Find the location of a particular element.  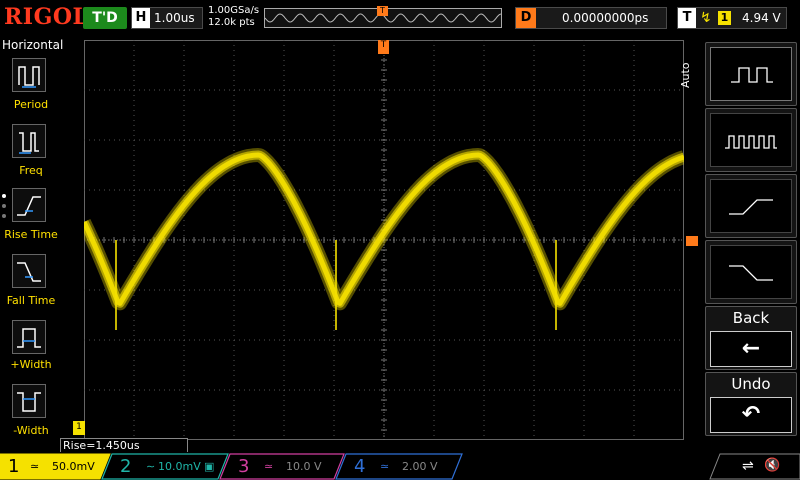

channel-1-tab: 1 ≃ 50.0mV is located at coordinates (55, 467).